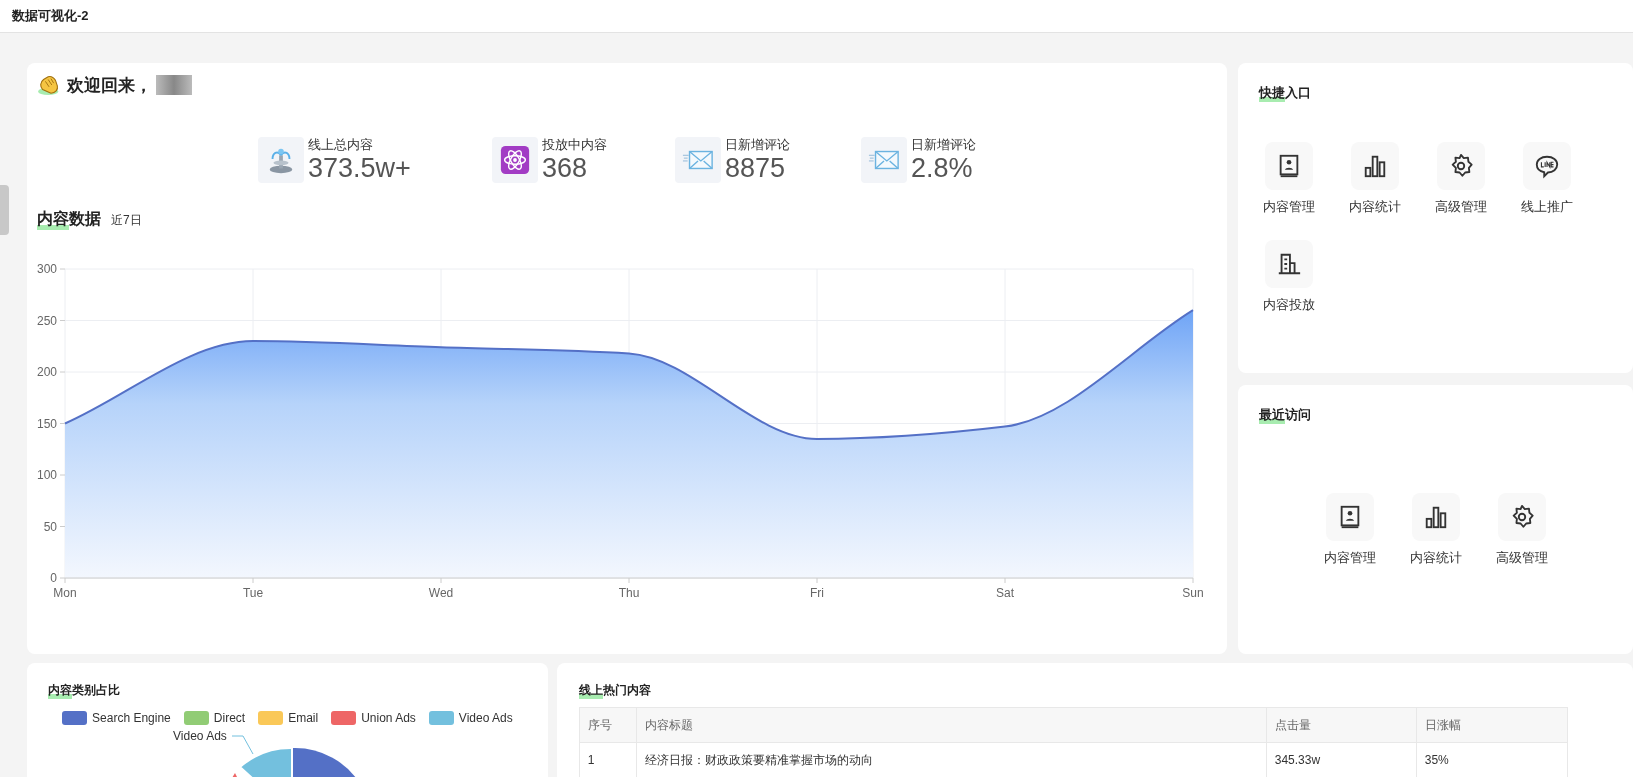 This screenshot has width=1633, height=777. Describe the element at coordinates (756, 168) in the screenshot. I see `stat-value: 8875` at that location.